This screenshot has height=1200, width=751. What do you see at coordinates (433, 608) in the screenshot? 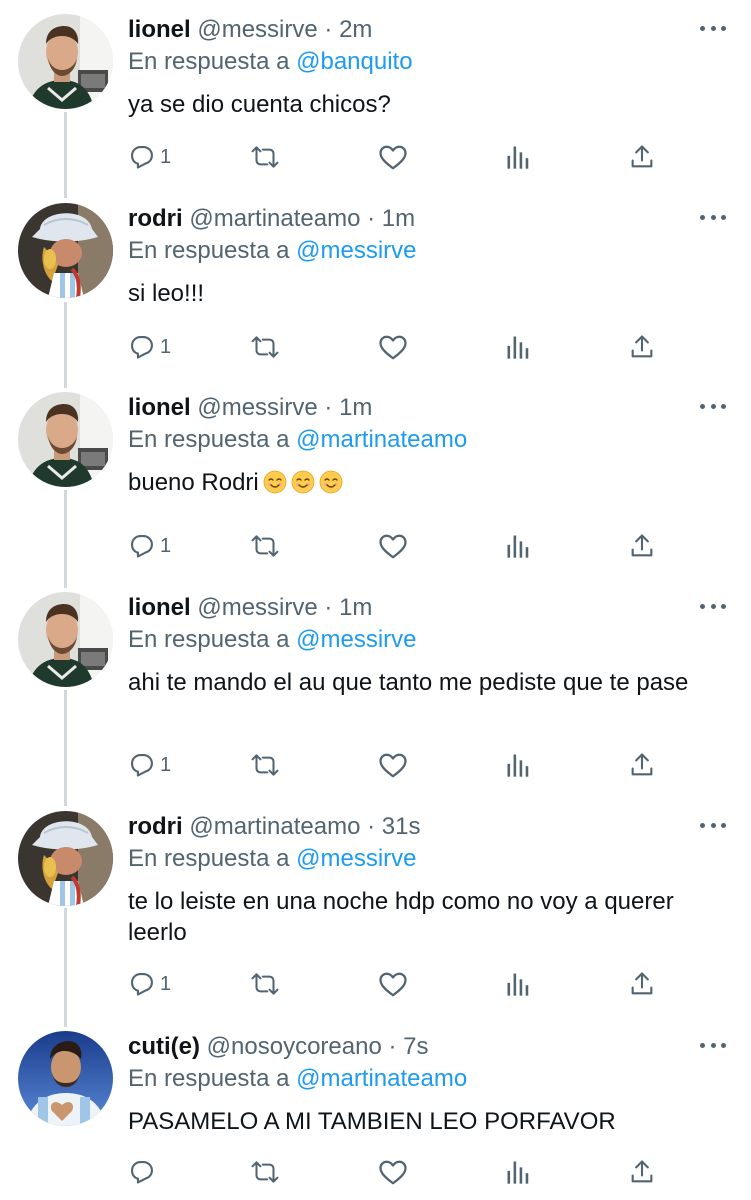
I see `tweet-header: lionel @messirve · 1m` at bounding box center [433, 608].